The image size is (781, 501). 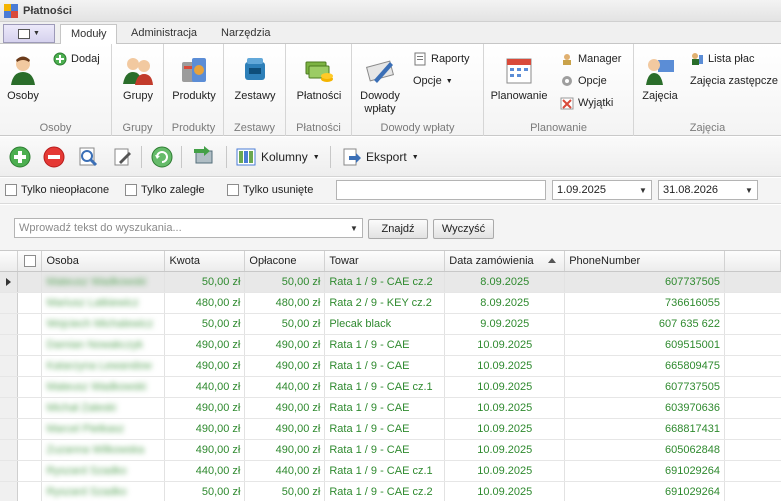 What do you see at coordinates (645, 450) in the screenshot?
I see `cell-phone: 605062848` at bounding box center [645, 450].